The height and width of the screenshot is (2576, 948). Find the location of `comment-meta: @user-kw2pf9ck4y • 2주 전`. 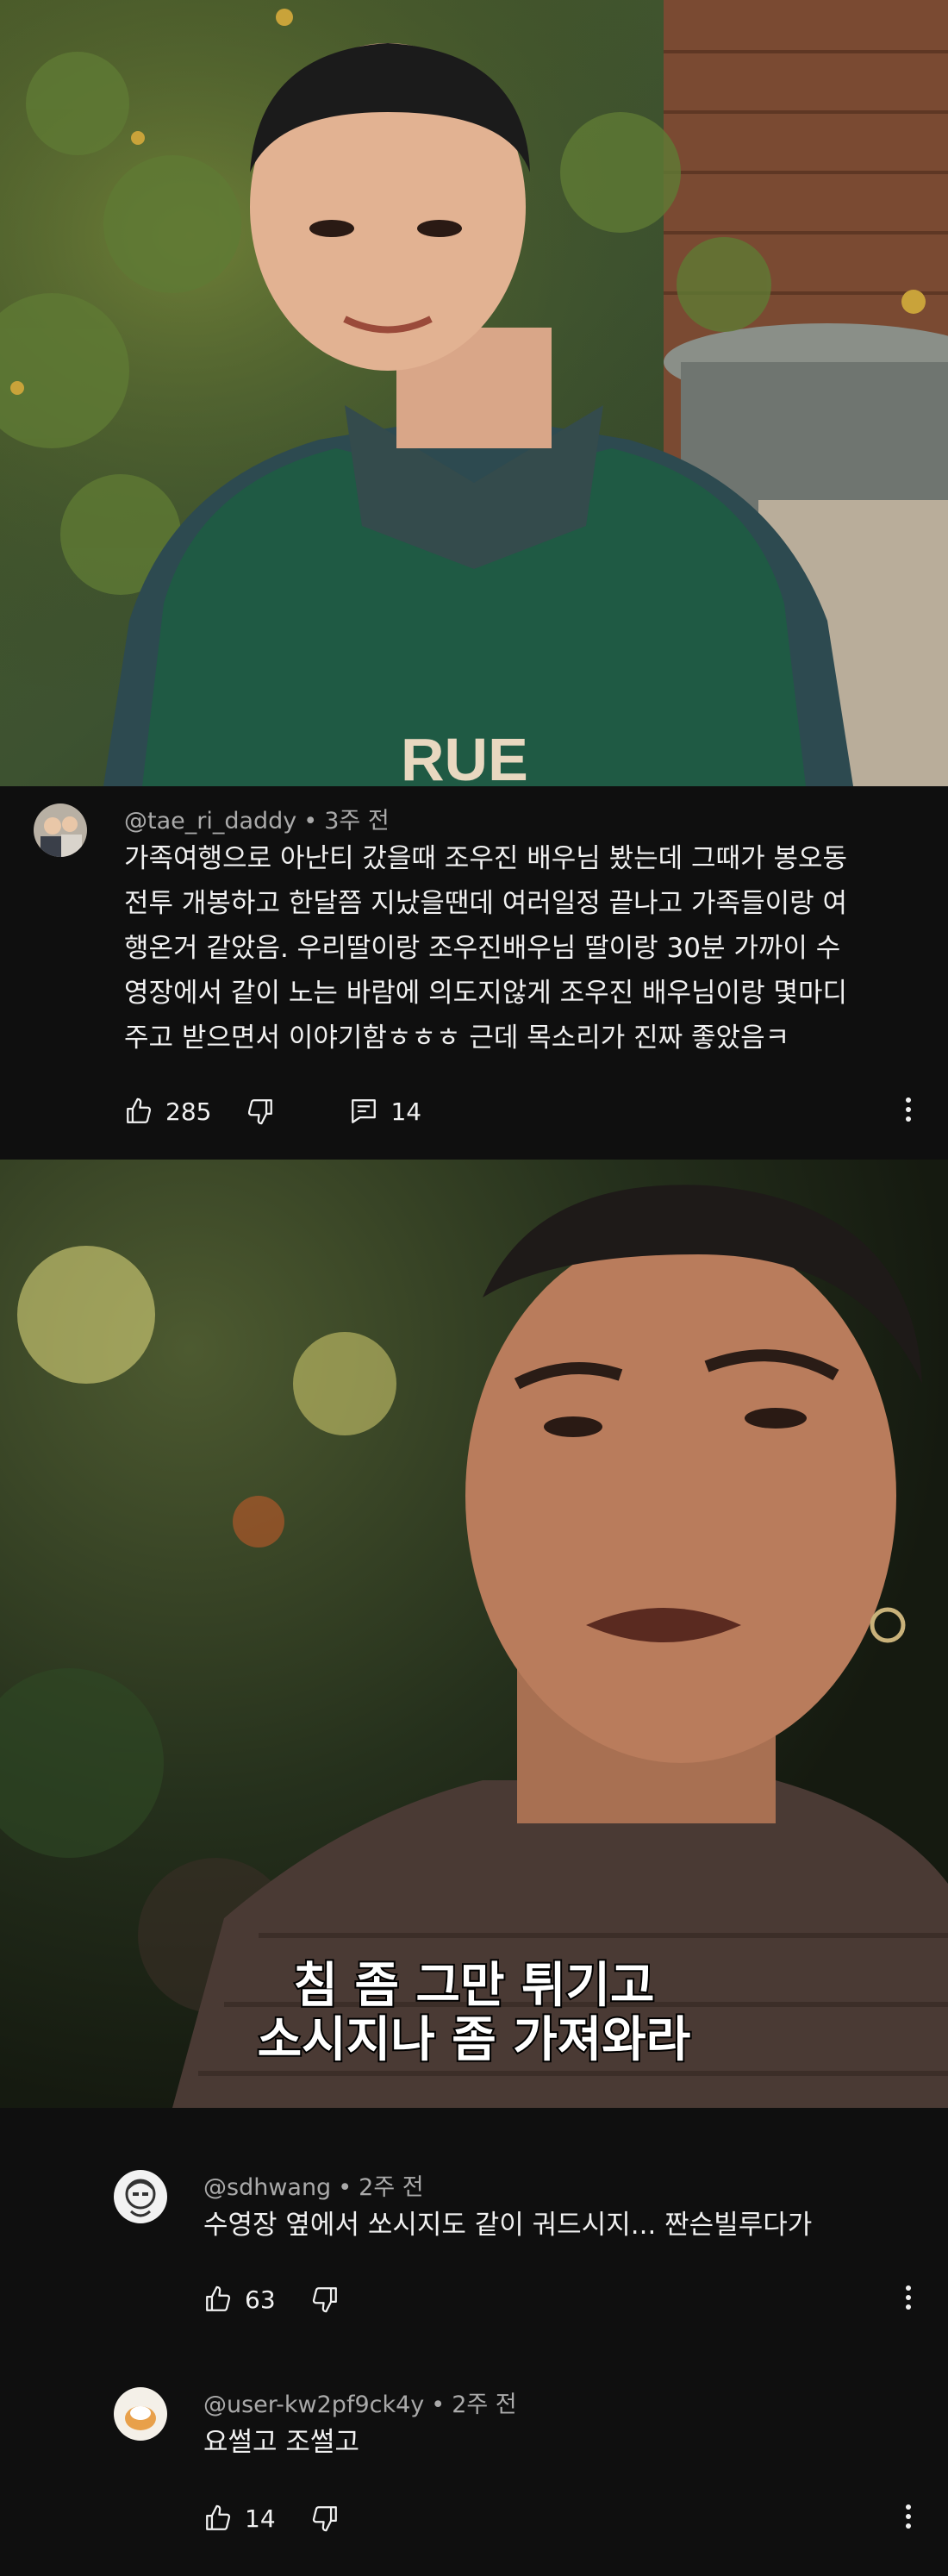

comment-meta: @user-kw2pf9ck4y • 2주 전 is located at coordinates (360, 2405).